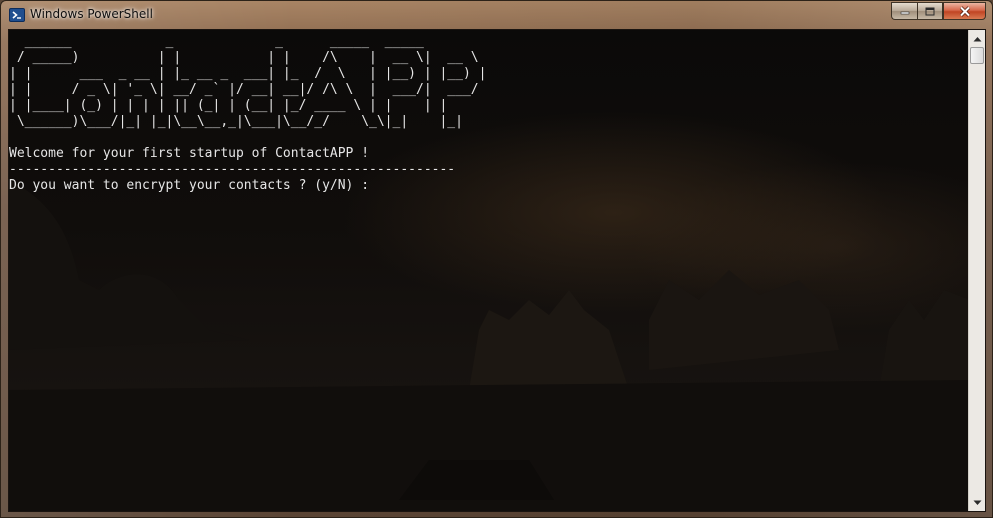 Image resolution: width=993 pixels, height=518 pixels. I want to click on close-icon, so click(964, 11).